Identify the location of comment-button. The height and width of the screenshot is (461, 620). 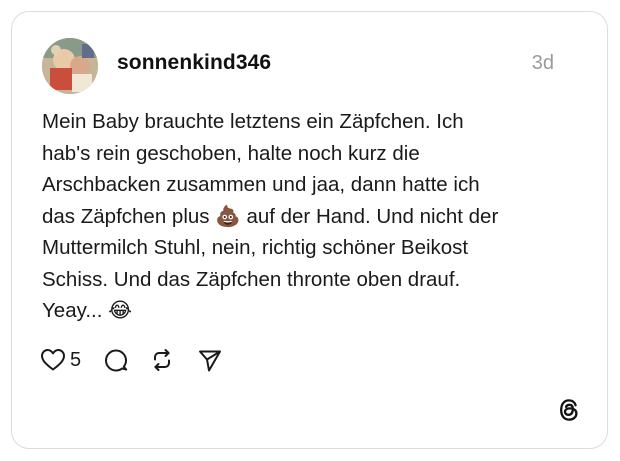
(116, 360).